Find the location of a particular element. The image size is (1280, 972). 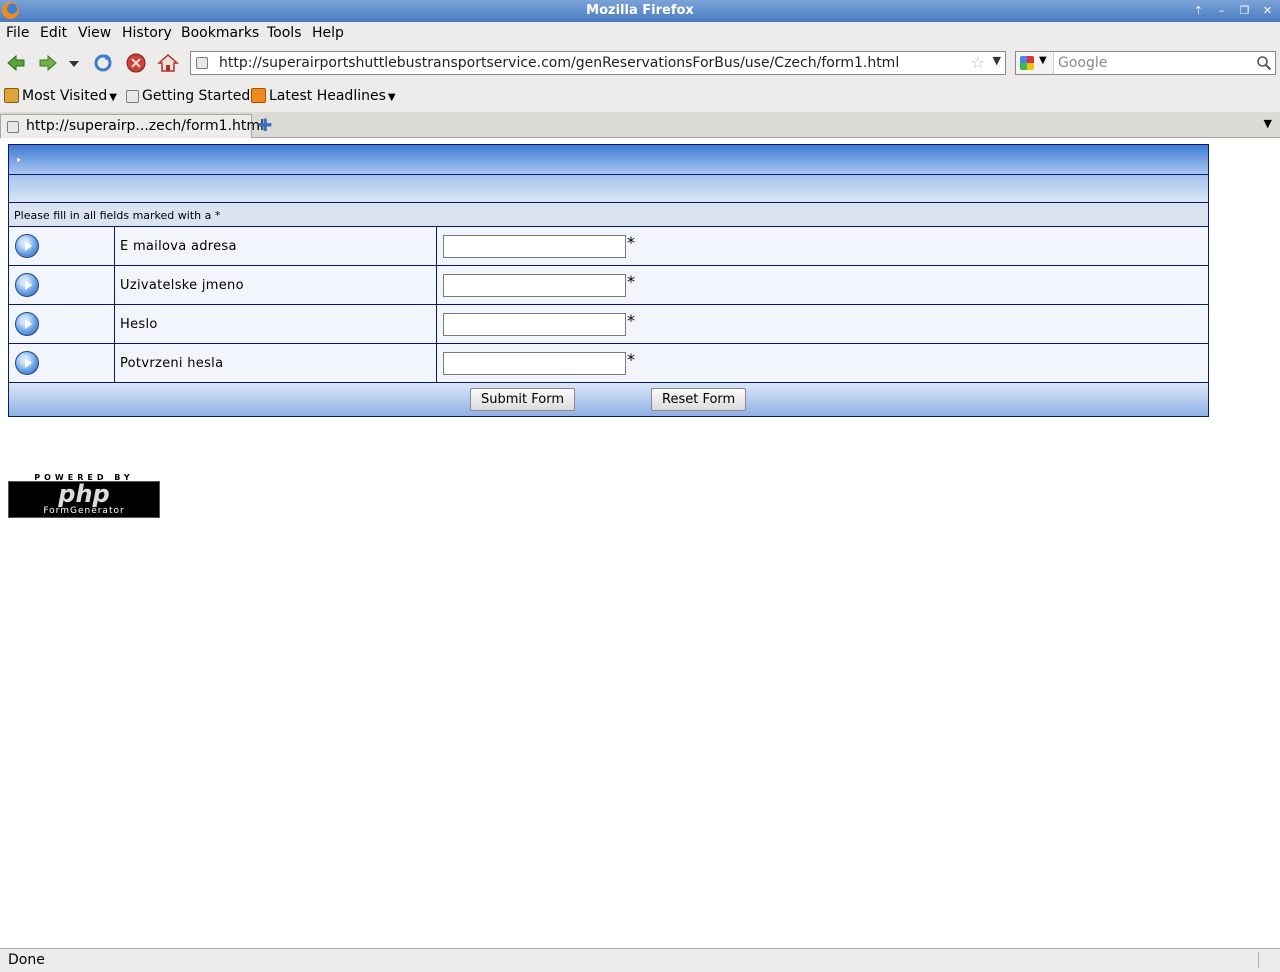

confirm-password-input is located at coordinates (534, 363).